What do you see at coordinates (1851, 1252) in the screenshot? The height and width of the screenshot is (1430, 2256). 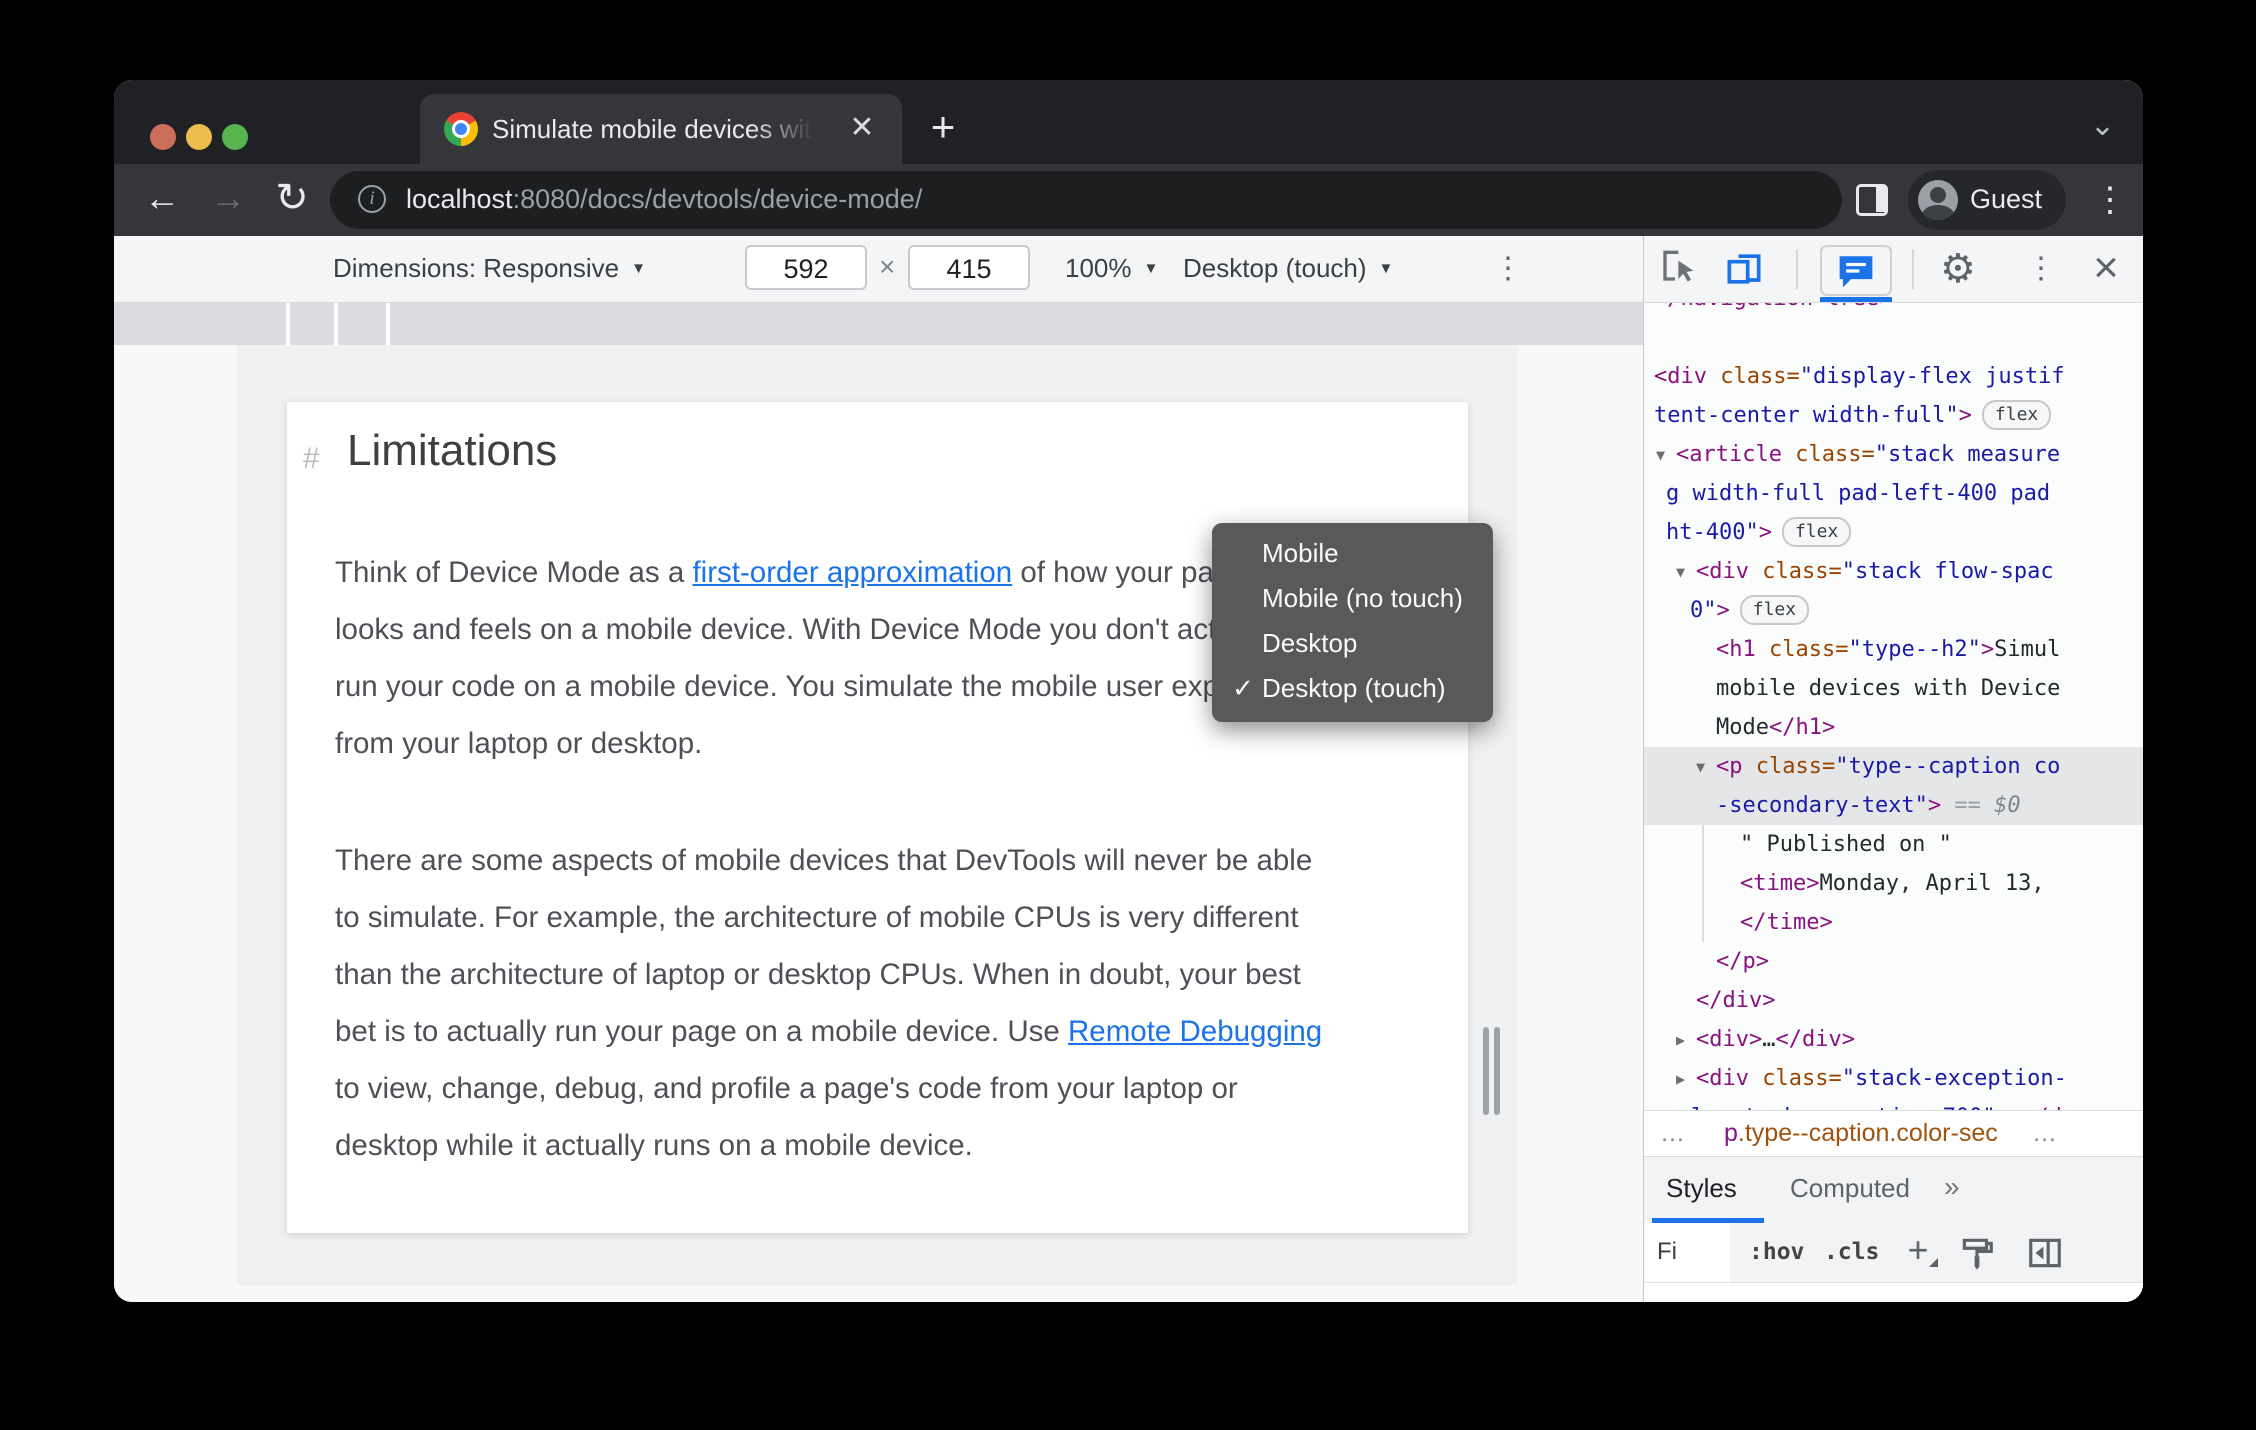 I see `toggle-class-button: .cls` at bounding box center [1851, 1252].